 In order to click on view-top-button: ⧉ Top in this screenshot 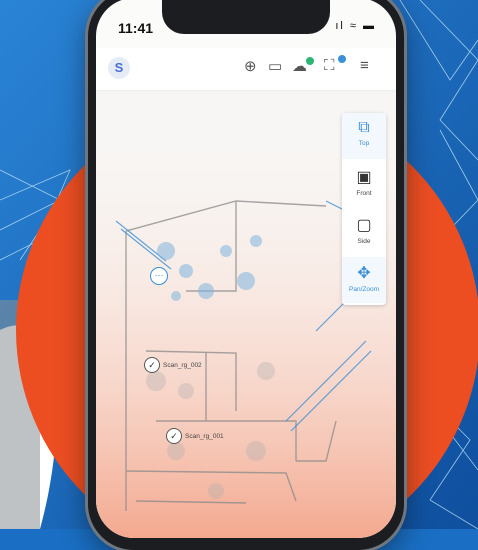, I will do `click(364, 136)`.